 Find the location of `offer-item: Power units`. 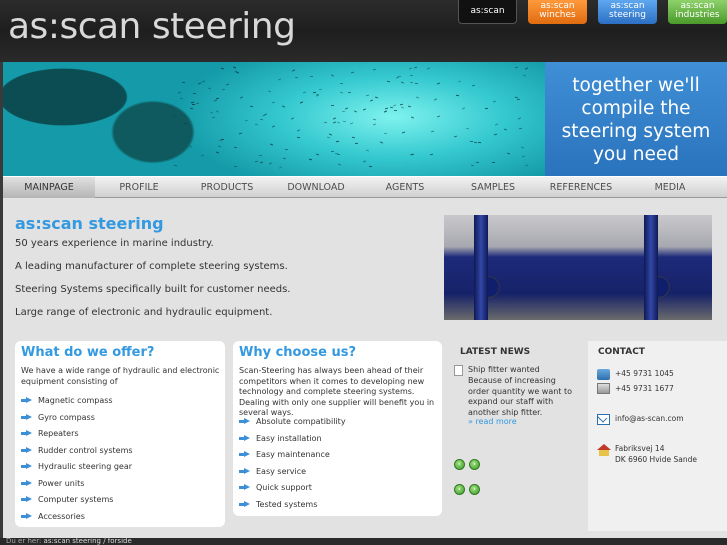

offer-item: Power units is located at coordinates (52, 483).